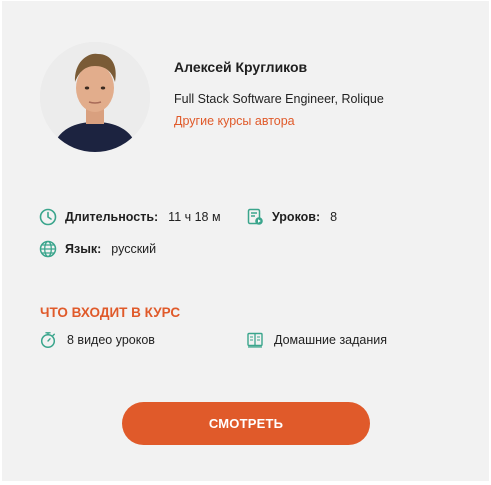 The image size is (491, 485). I want to click on other-courses-link: Другие курсы автора, so click(234, 121).